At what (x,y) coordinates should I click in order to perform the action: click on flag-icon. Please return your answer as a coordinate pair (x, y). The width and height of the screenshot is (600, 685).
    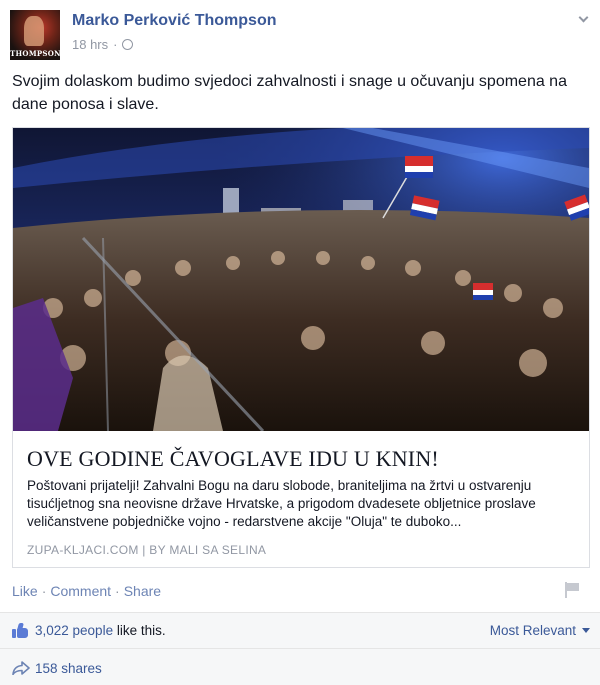
    Looking at the image, I should click on (572, 590).